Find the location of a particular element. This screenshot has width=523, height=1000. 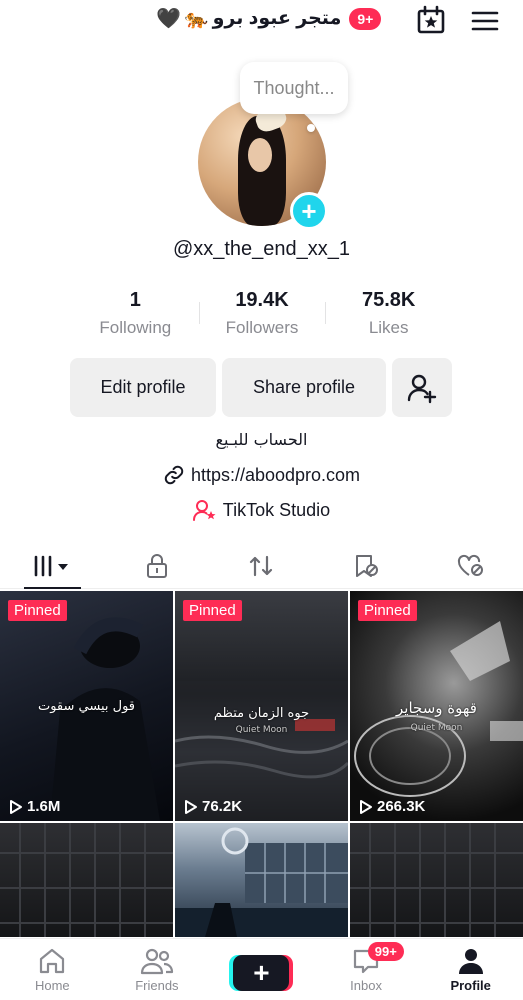

create-plus-icon: + is located at coordinates (261, 973).